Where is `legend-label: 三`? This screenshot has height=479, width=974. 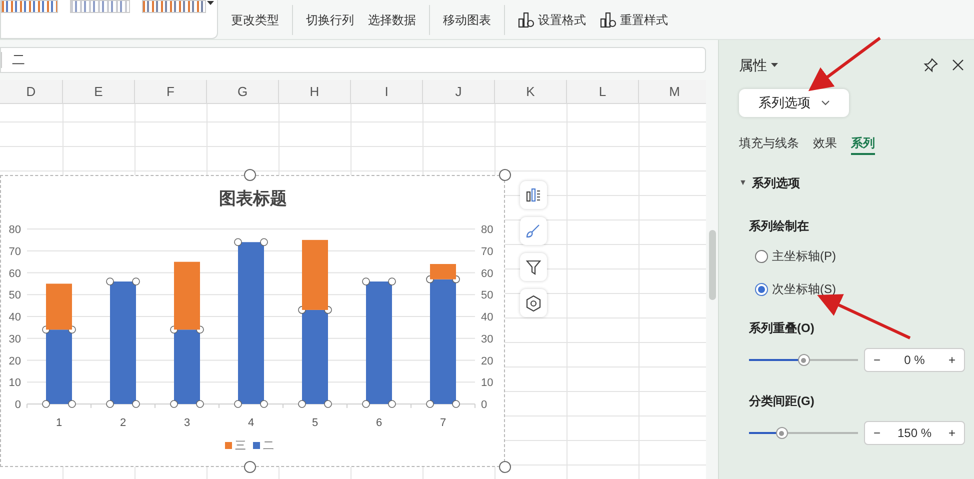
legend-label: 三 is located at coordinates (240, 446).